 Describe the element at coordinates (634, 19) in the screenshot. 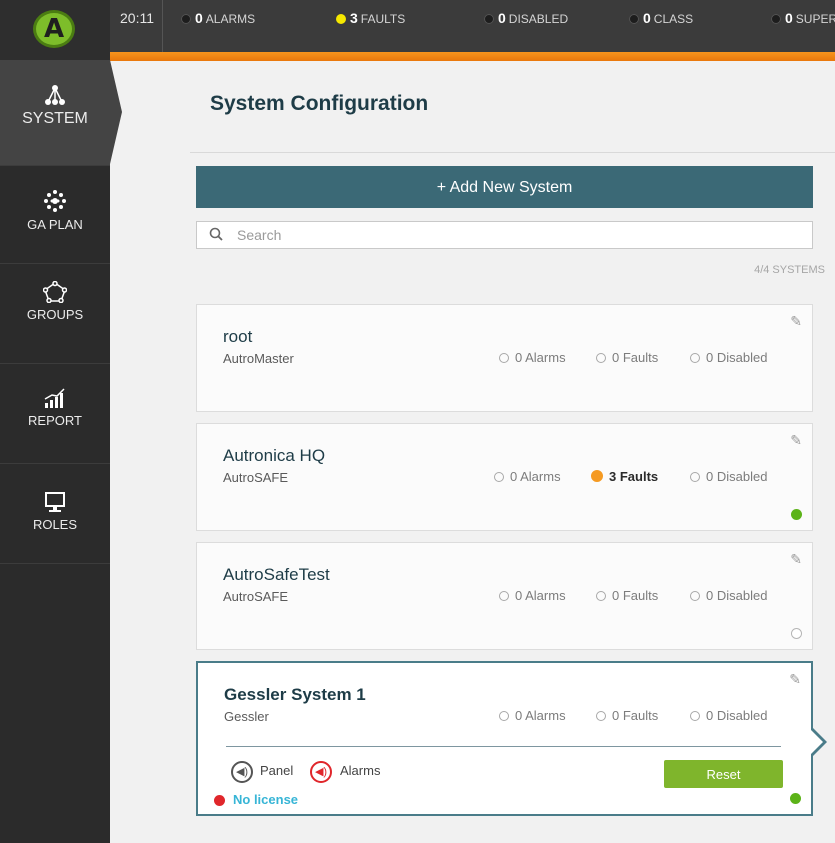

I see `class-dot-icon` at that location.